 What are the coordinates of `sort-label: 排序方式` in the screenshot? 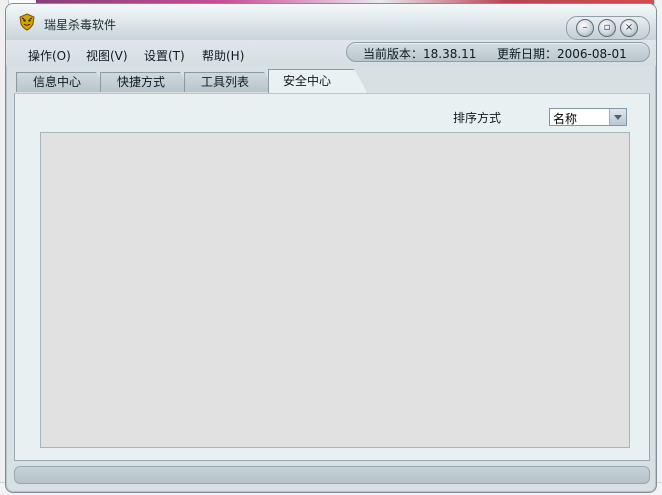 It's located at (477, 118).